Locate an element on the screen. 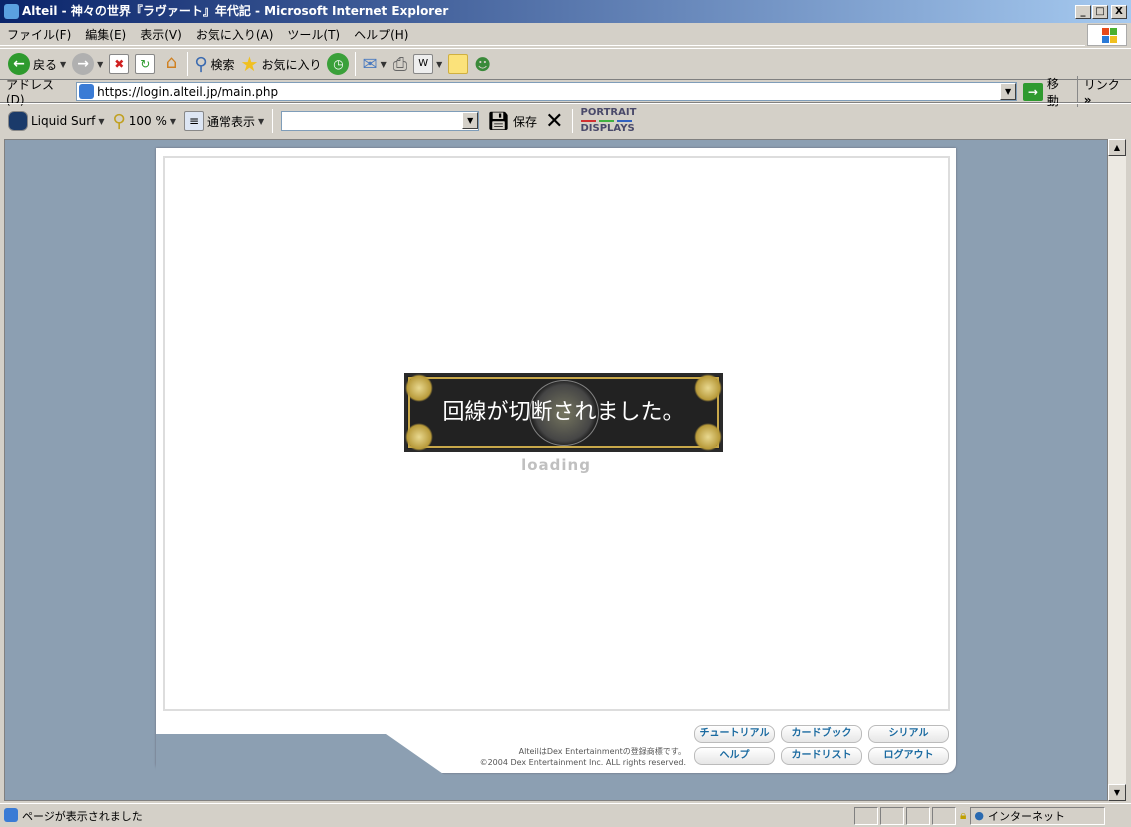 Image resolution: width=1131 pixels, height=827 pixels. ie-icon is located at coordinates (11, 11).